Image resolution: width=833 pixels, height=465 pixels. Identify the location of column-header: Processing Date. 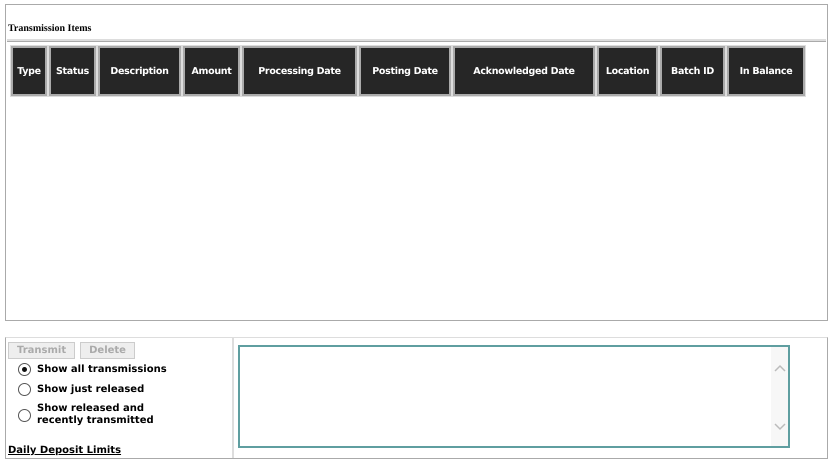
(299, 71).